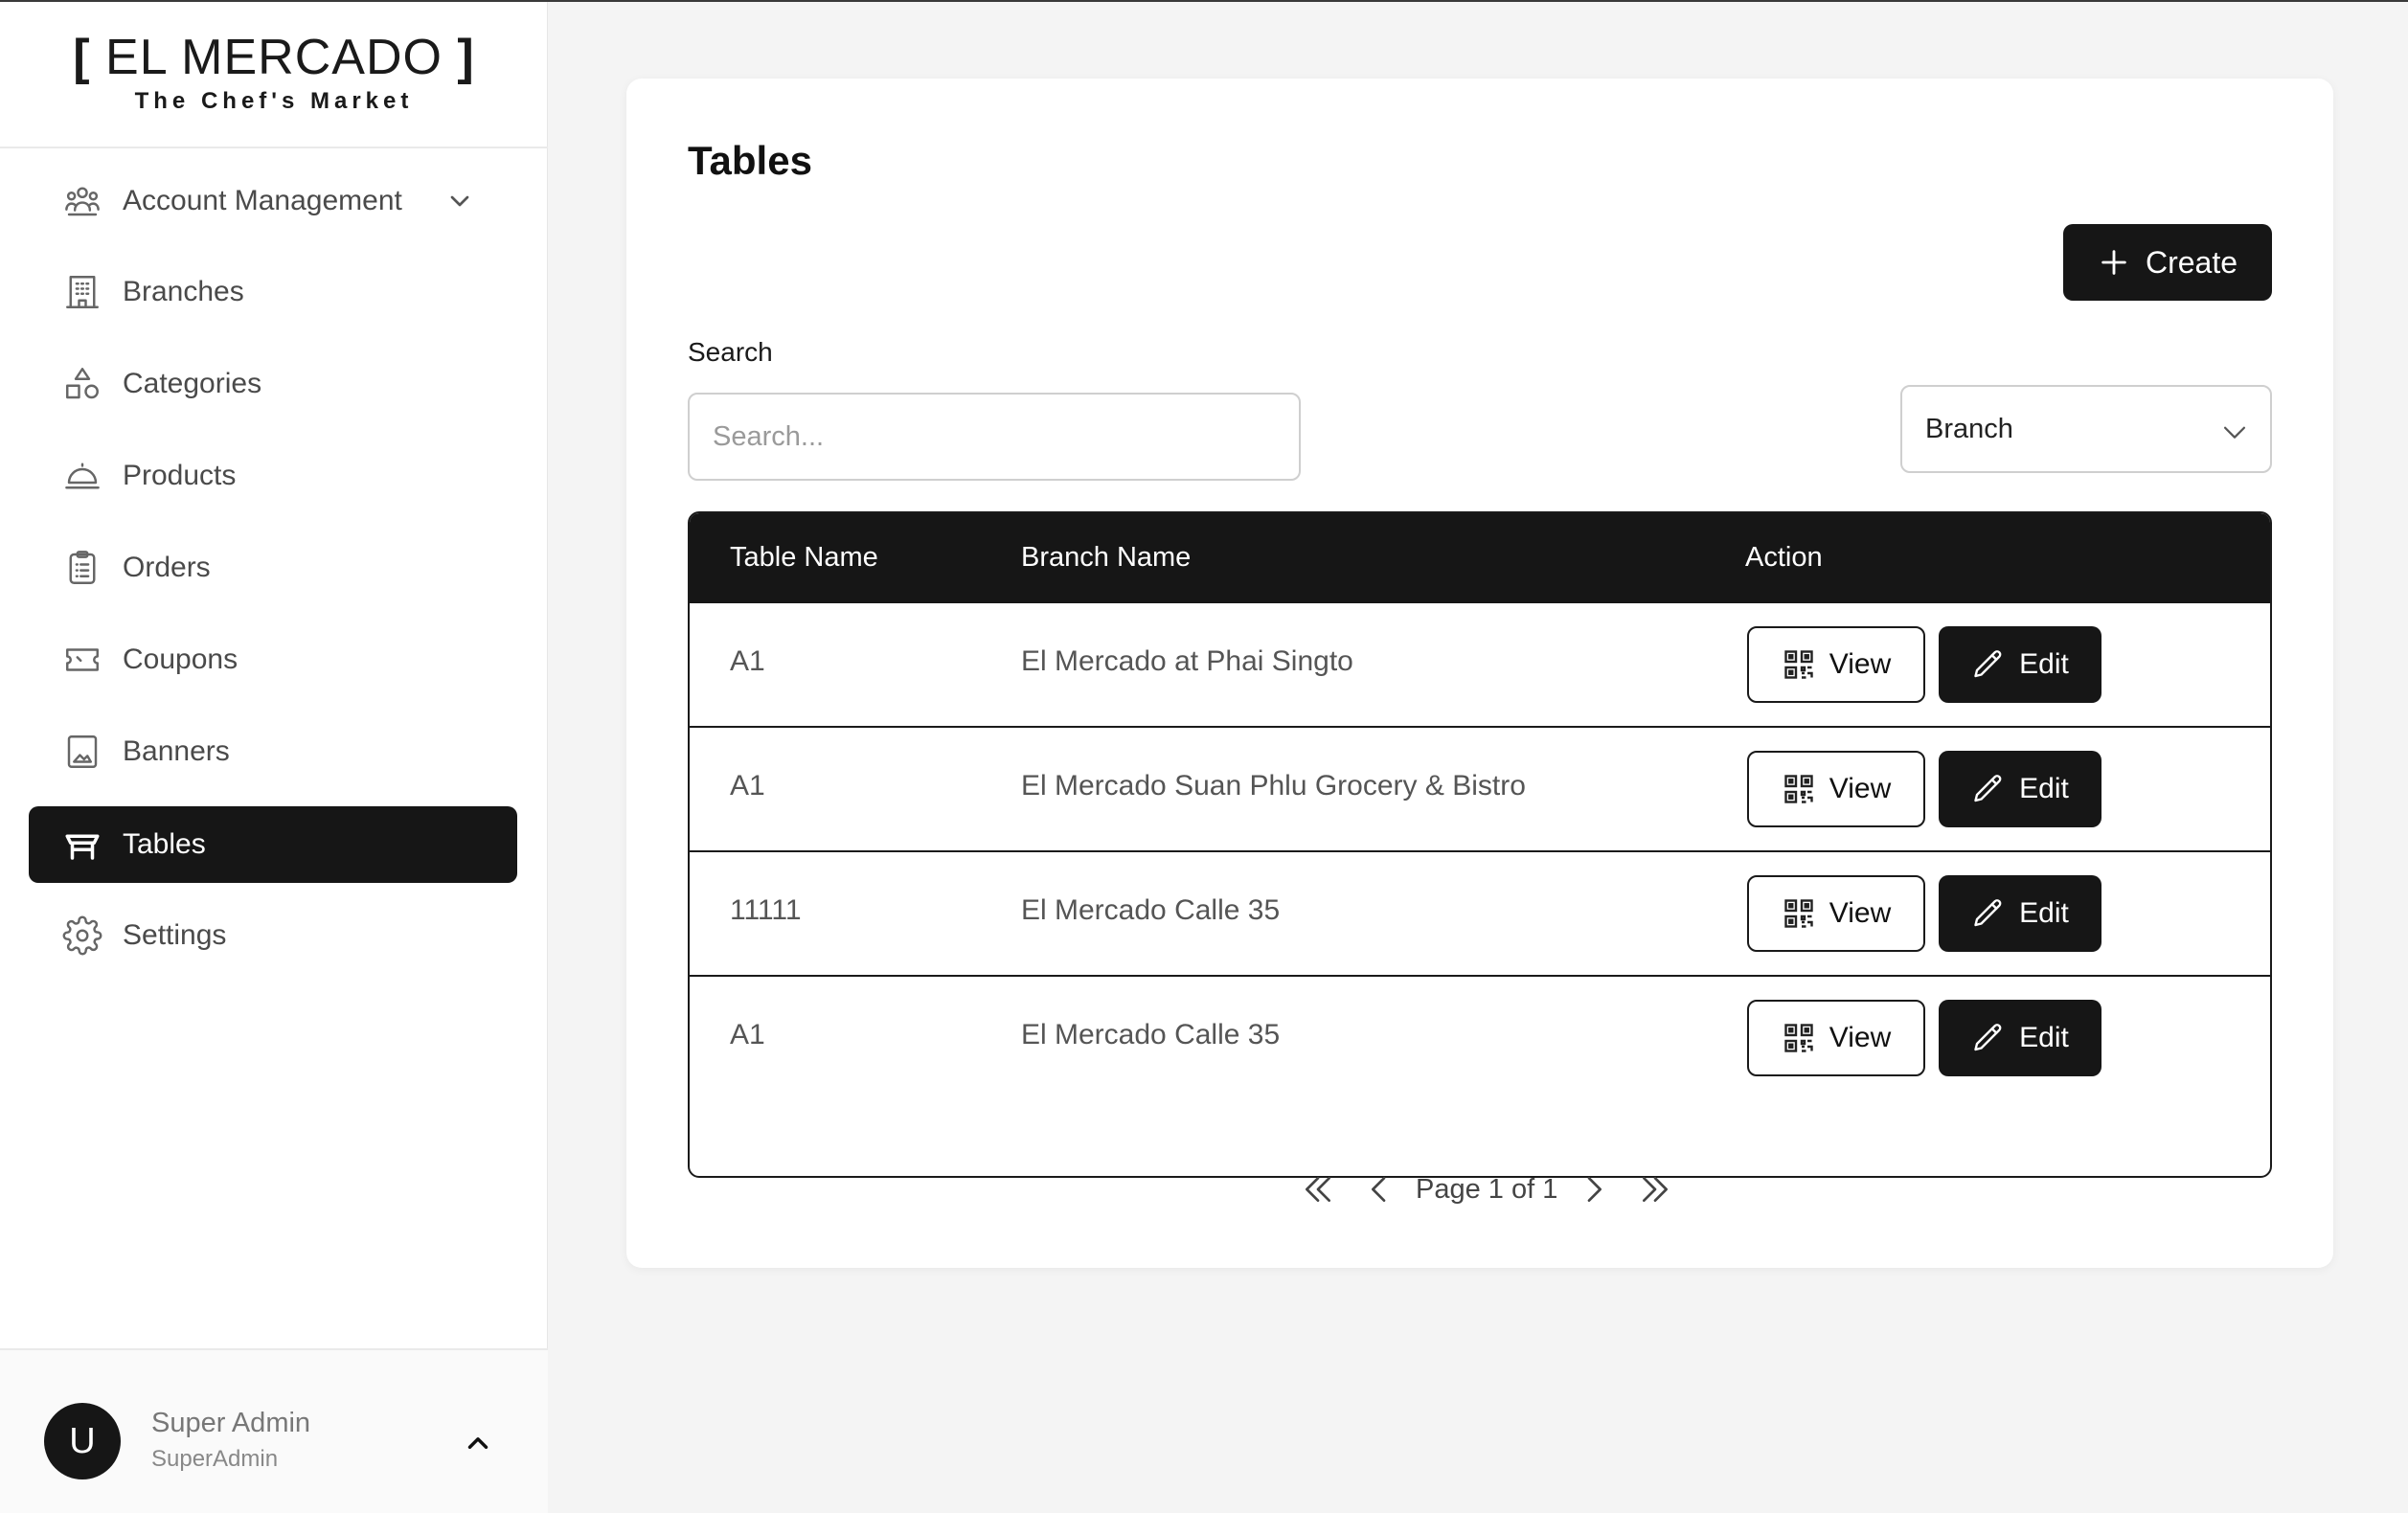 This screenshot has height=1513, width=2408. I want to click on sidebar-item-coupons: Coupons, so click(273, 659).